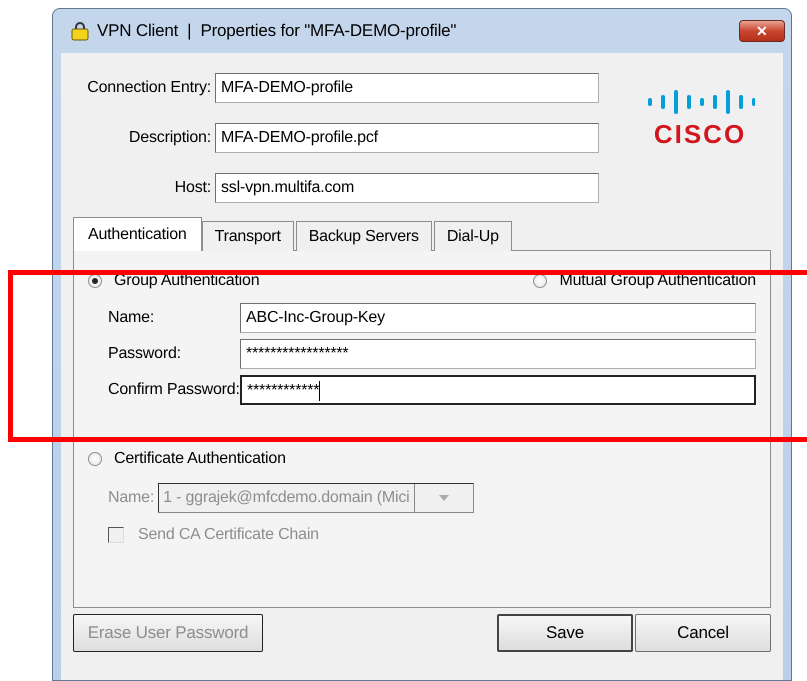 Image resolution: width=807 pixels, height=681 pixels. Describe the element at coordinates (276, 31) in the screenshot. I see `window-title: VPN Client | Properties for "MFA-DEMO-profile"` at that location.